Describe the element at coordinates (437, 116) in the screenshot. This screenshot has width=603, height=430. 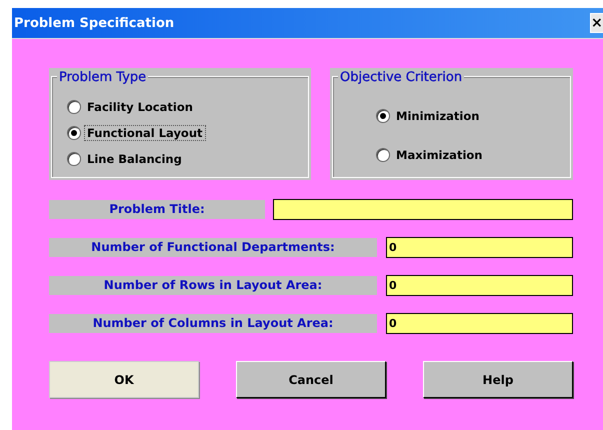
I see `radio-label: Minimization` at that location.